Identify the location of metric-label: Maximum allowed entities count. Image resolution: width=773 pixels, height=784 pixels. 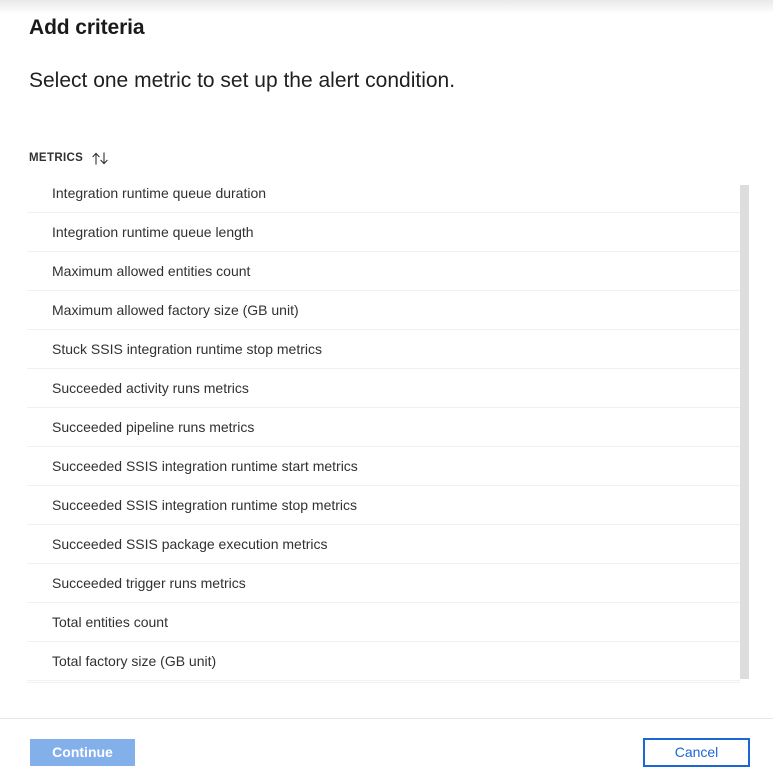
(151, 271).